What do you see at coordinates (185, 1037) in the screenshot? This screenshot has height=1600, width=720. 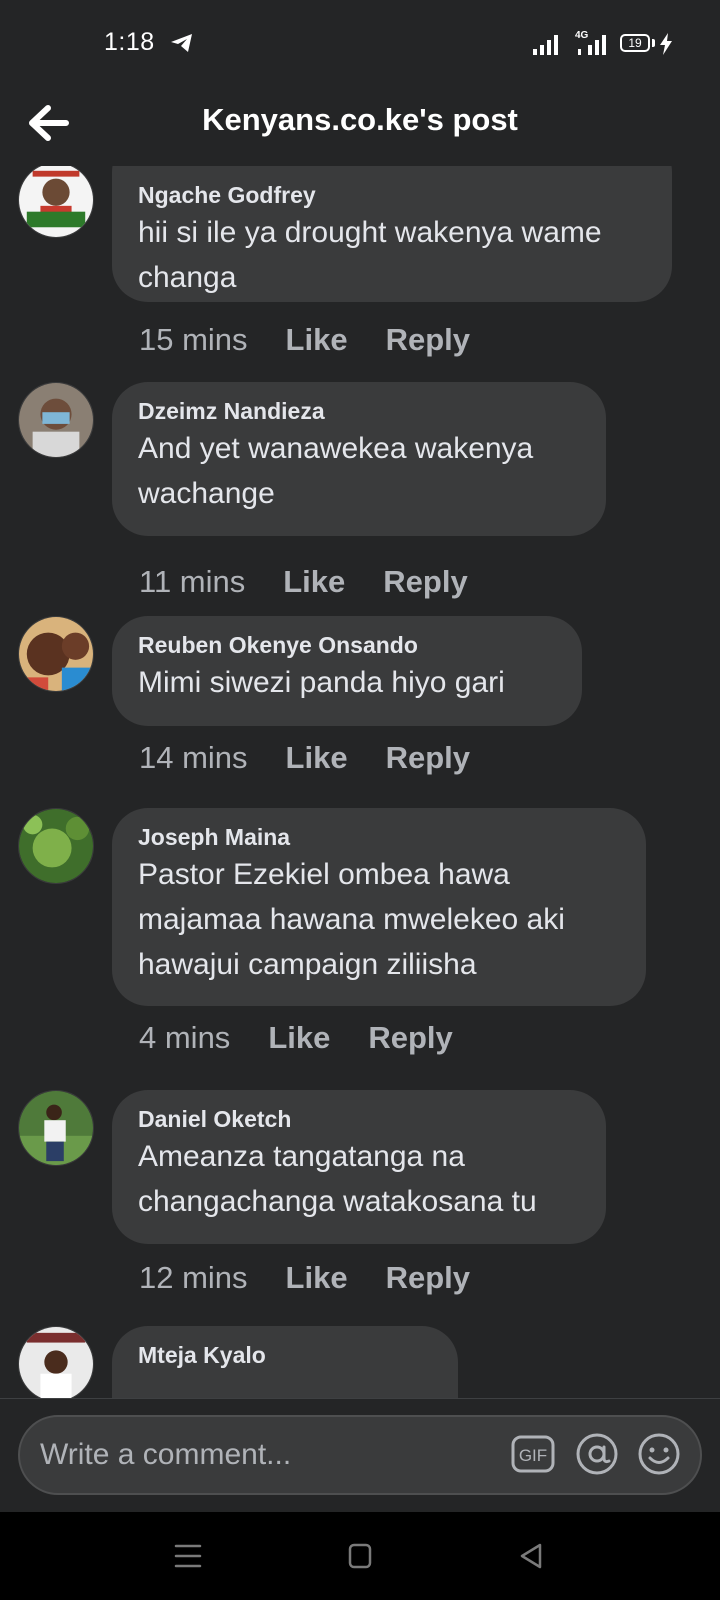 I see `comment-time: 4 mins` at bounding box center [185, 1037].